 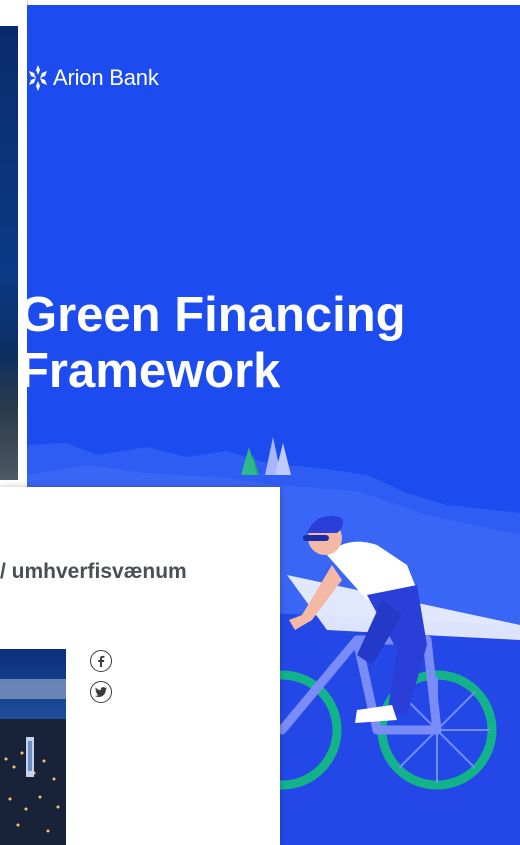 What do you see at coordinates (106, 77) in the screenshot?
I see `brand-name: Arion Bank` at bounding box center [106, 77].